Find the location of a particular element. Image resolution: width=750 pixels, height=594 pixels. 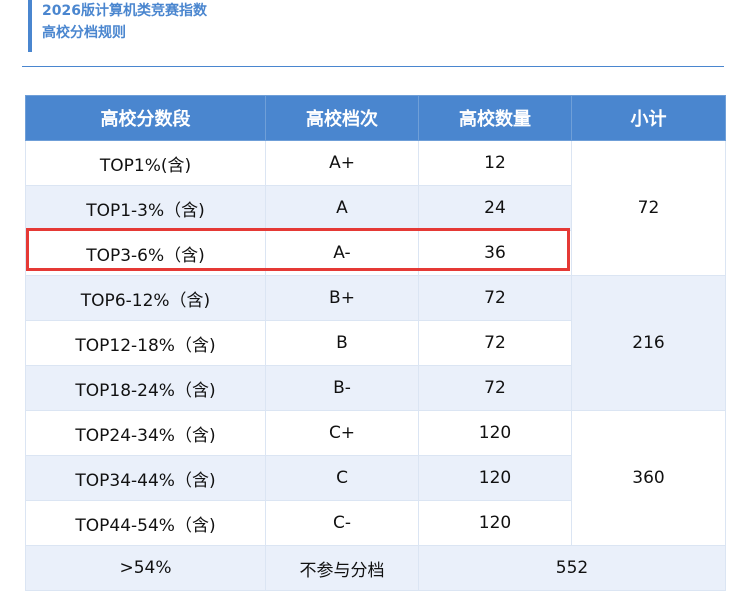

cell-grade: A- is located at coordinates (342, 253).